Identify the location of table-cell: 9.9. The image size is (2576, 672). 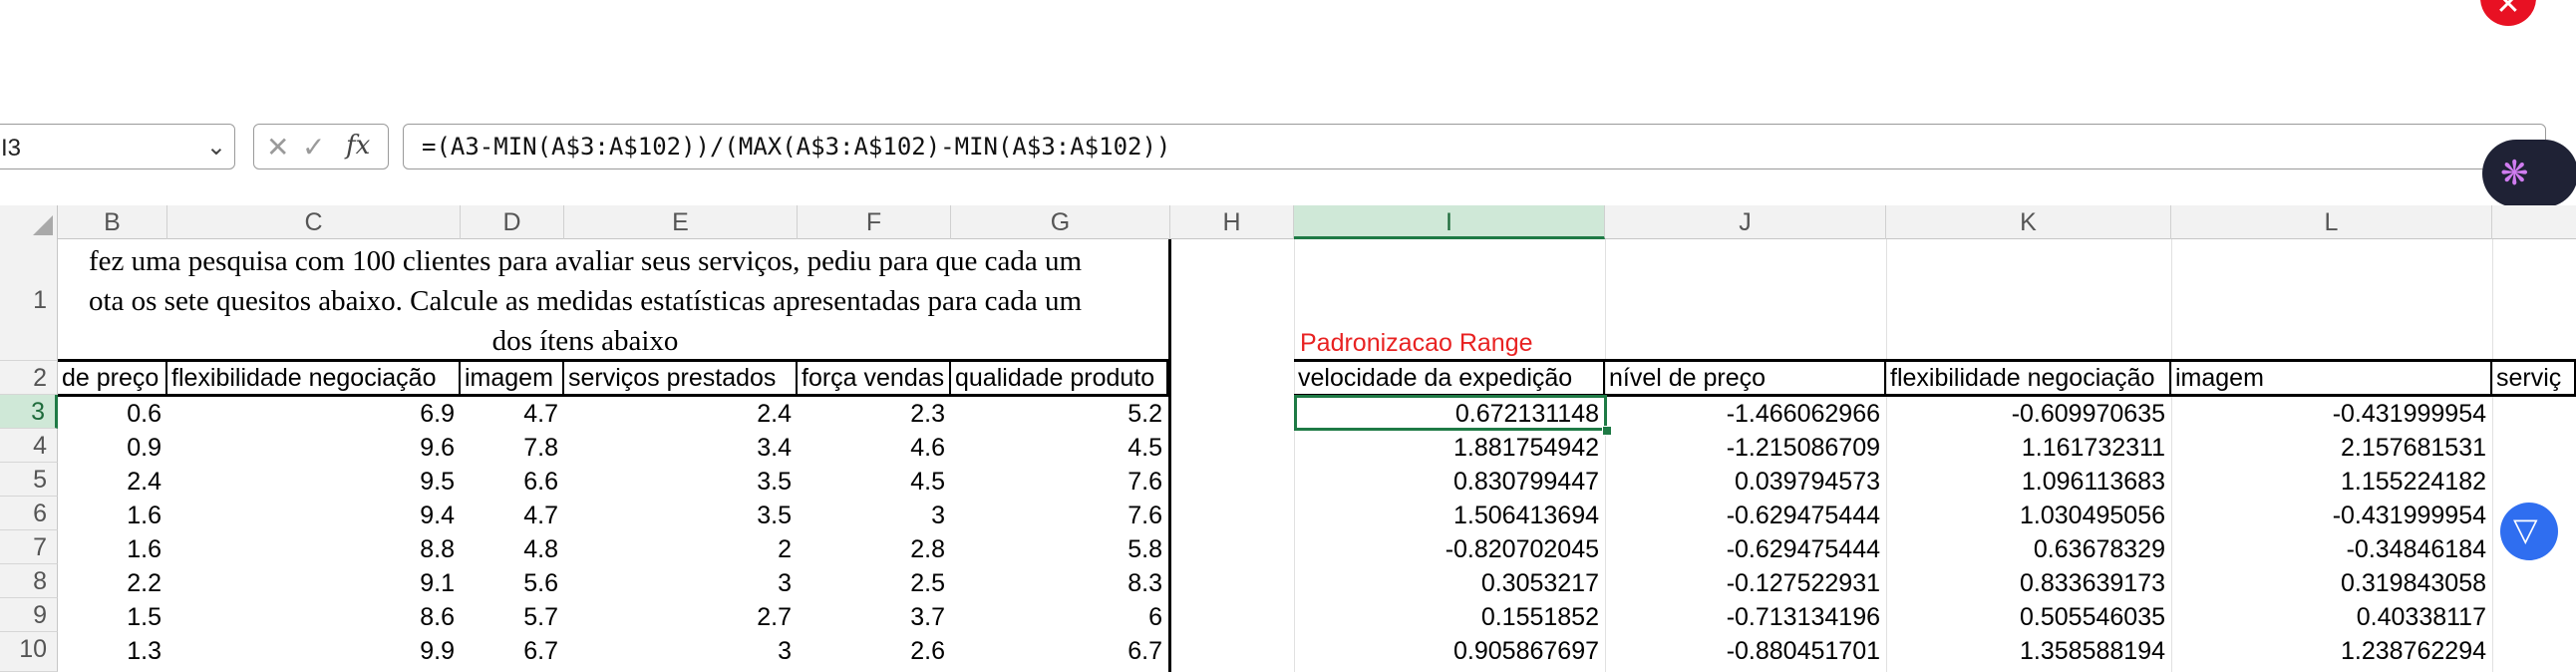
(314, 651).